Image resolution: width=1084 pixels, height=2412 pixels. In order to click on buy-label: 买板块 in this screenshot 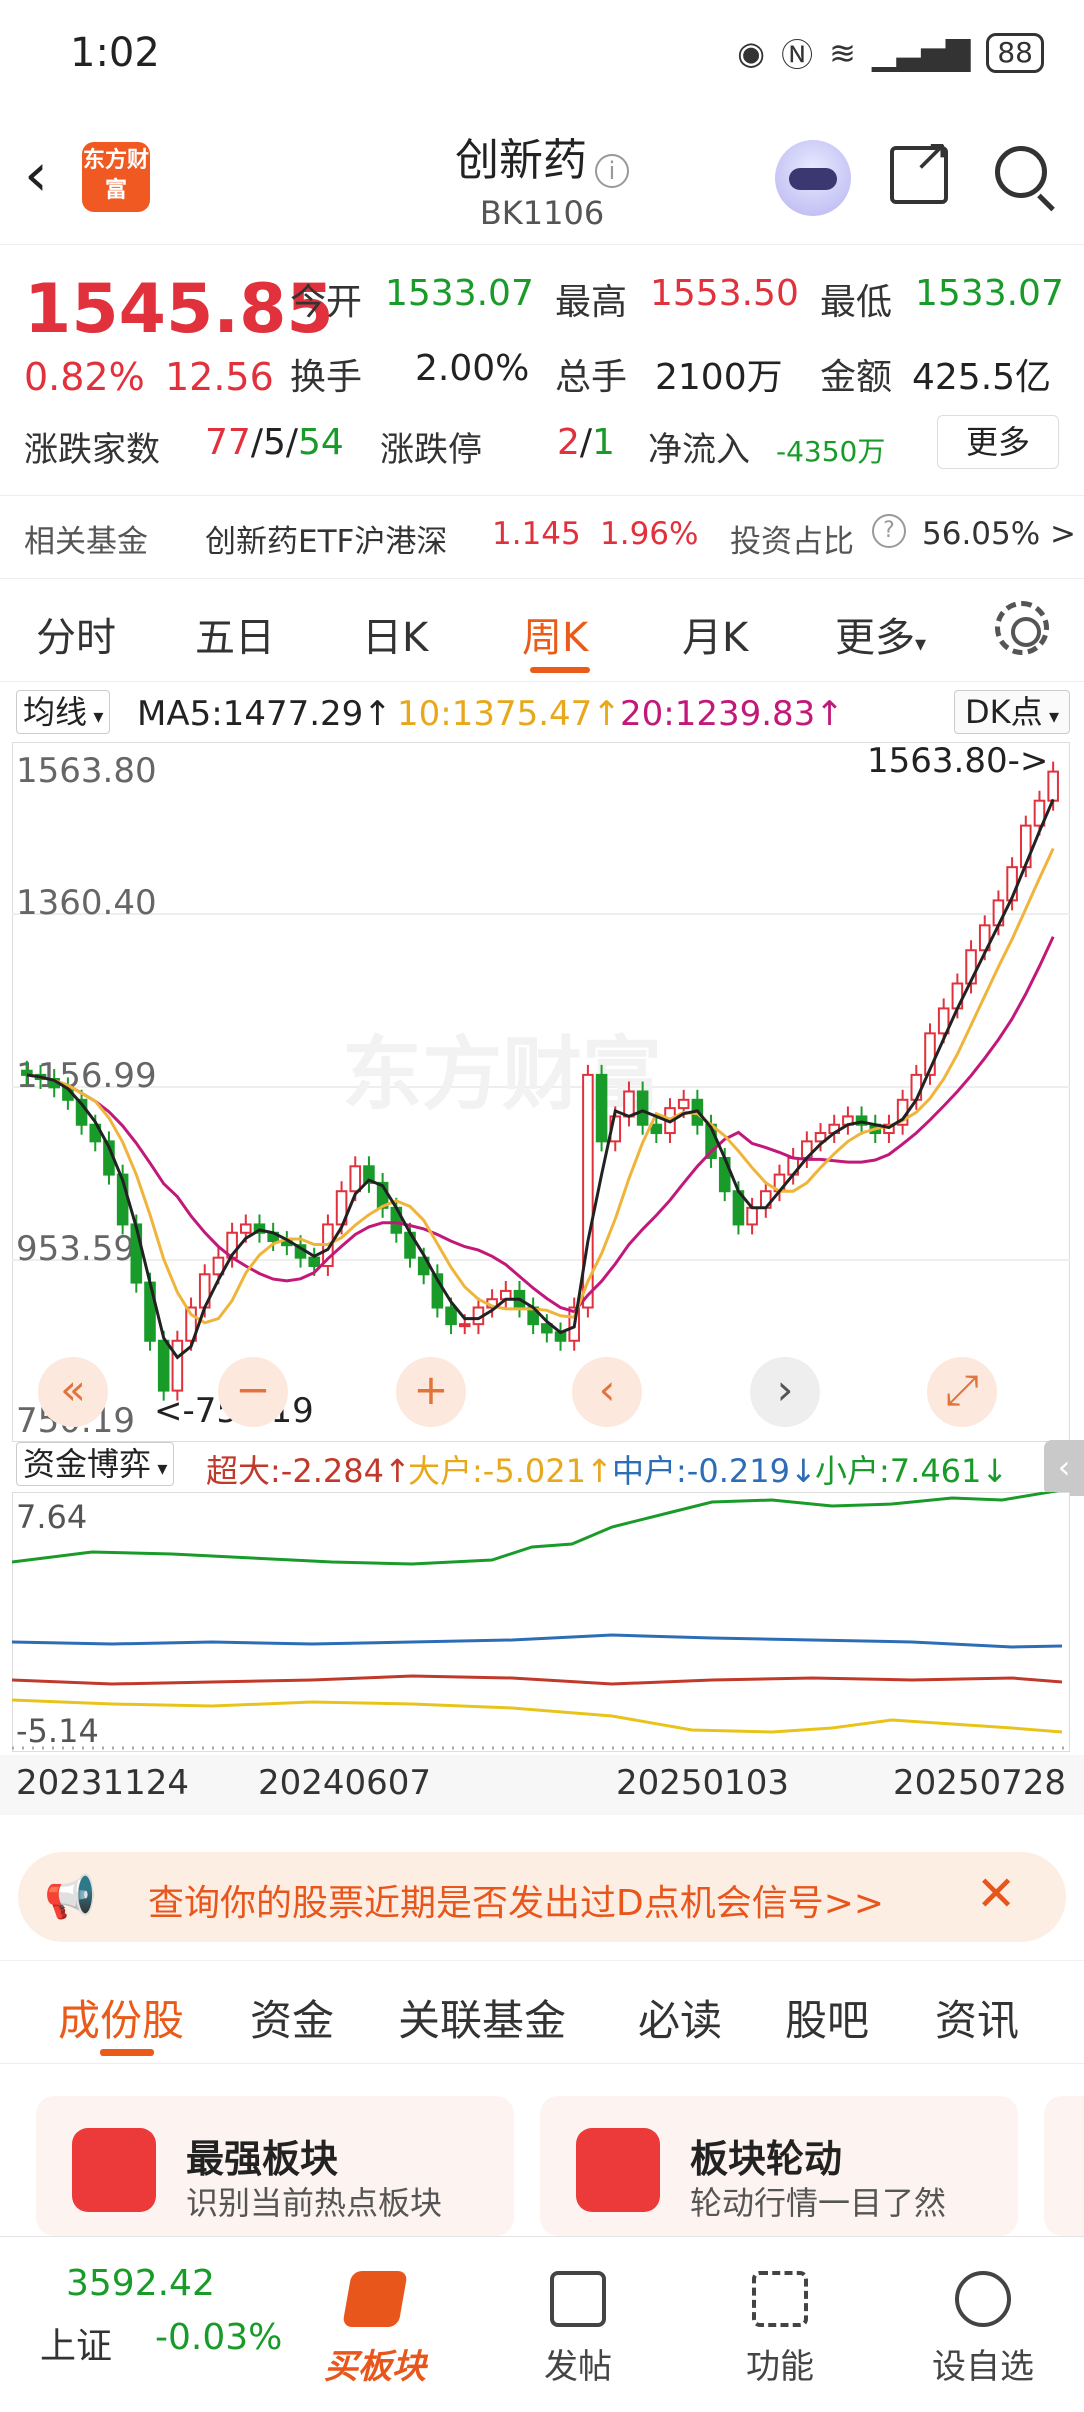, I will do `click(375, 2367)`.